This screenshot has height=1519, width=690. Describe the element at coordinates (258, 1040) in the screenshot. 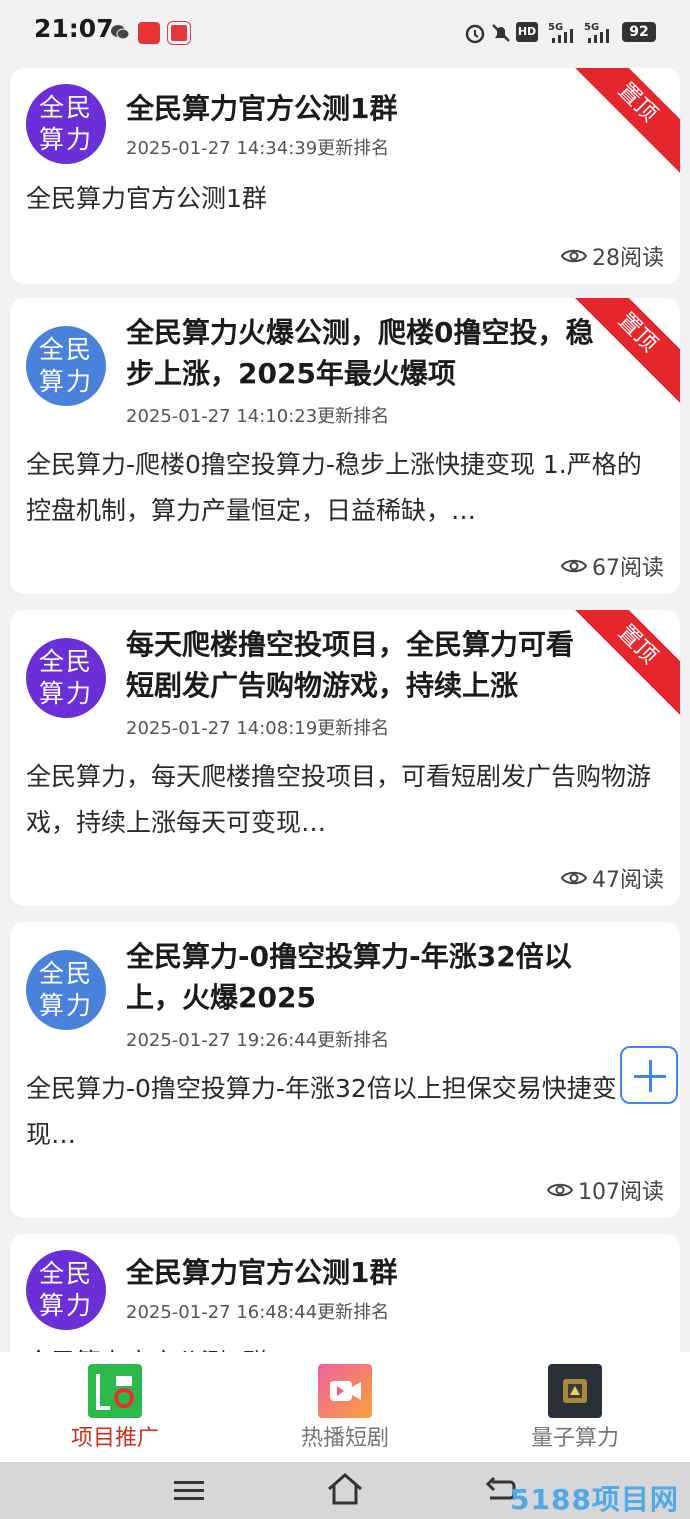

I see `post-time: 2025-01-27 19:26:44更新排名` at that location.